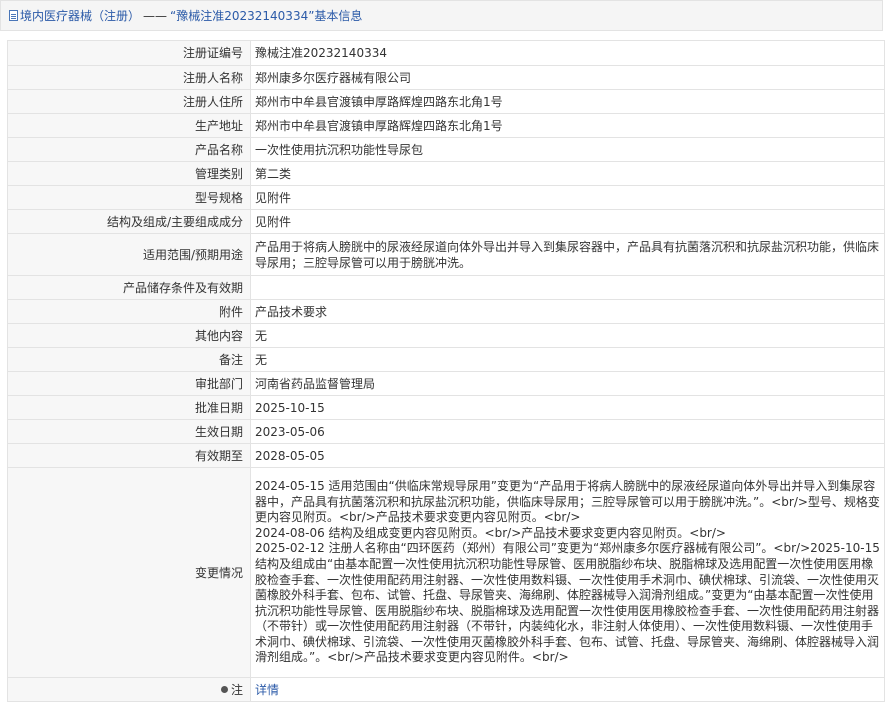  I want to click on table-row: 注 详情, so click(446, 689).